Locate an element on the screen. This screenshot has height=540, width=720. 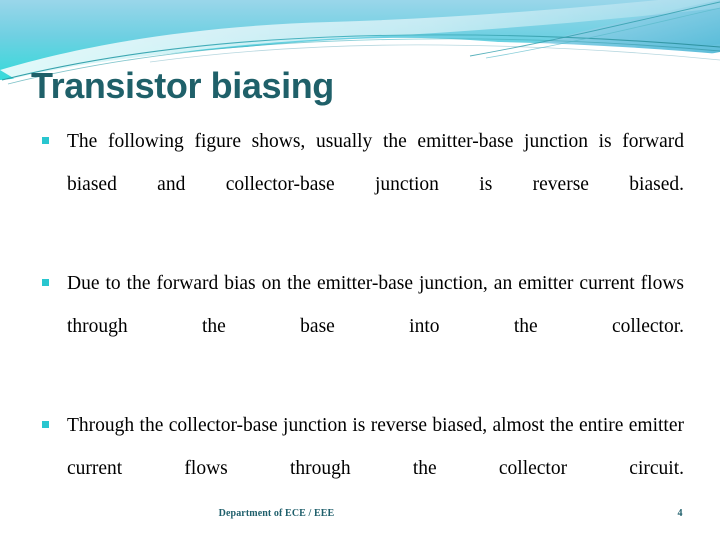
footer-department-label: Department of ECE / EEE is located at coordinates (276, 513).